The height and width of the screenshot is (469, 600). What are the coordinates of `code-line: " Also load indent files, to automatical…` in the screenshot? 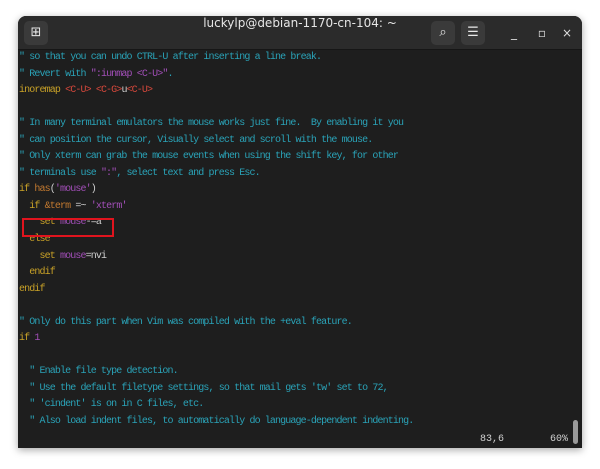 It's located at (295, 424).